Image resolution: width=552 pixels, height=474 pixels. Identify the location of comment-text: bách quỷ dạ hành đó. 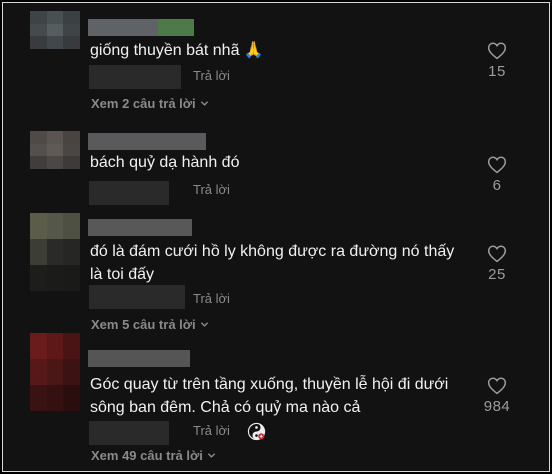
(164, 162).